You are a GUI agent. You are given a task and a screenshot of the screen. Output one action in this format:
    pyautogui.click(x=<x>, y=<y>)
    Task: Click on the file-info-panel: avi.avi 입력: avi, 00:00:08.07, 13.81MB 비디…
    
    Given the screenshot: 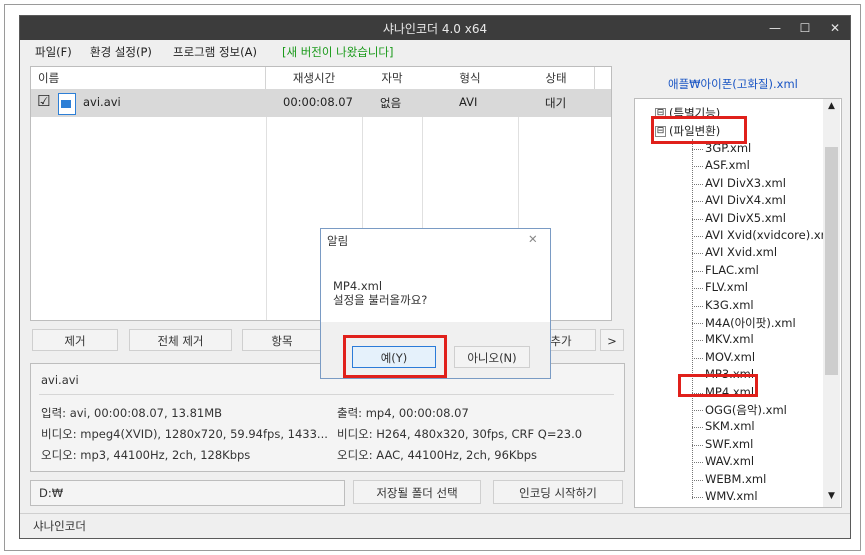 What is the action you would take?
    pyautogui.click(x=327, y=417)
    